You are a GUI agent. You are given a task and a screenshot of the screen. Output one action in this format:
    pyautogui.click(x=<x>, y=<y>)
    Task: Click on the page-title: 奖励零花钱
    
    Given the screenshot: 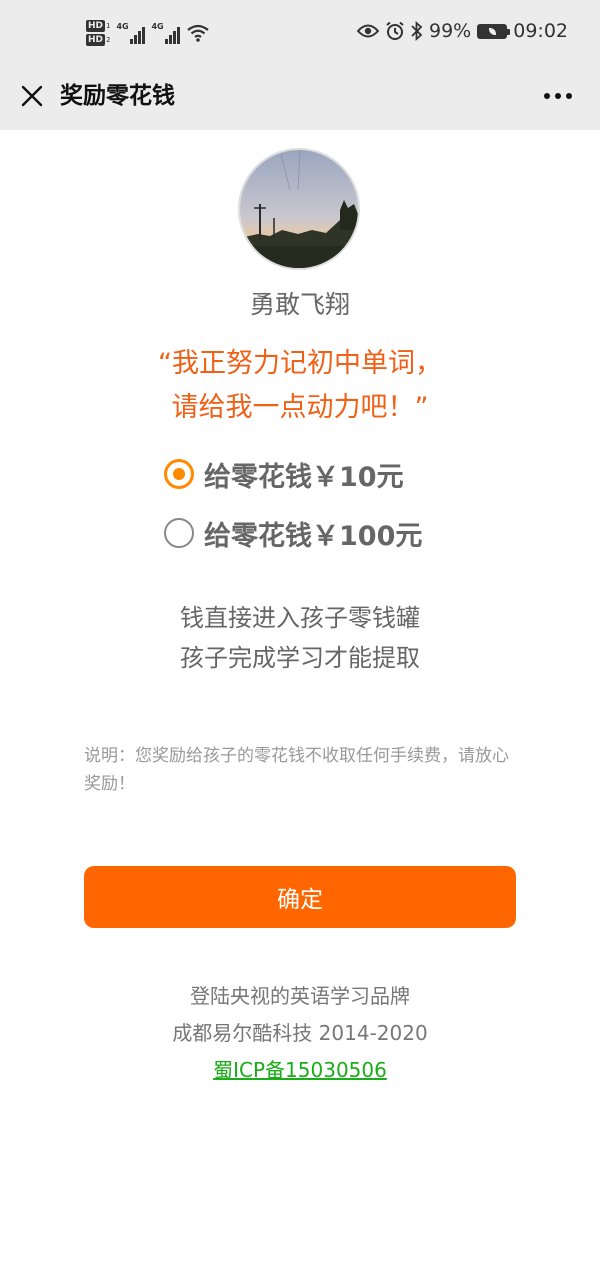 What is the action you would take?
    pyautogui.click(x=117, y=96)
    